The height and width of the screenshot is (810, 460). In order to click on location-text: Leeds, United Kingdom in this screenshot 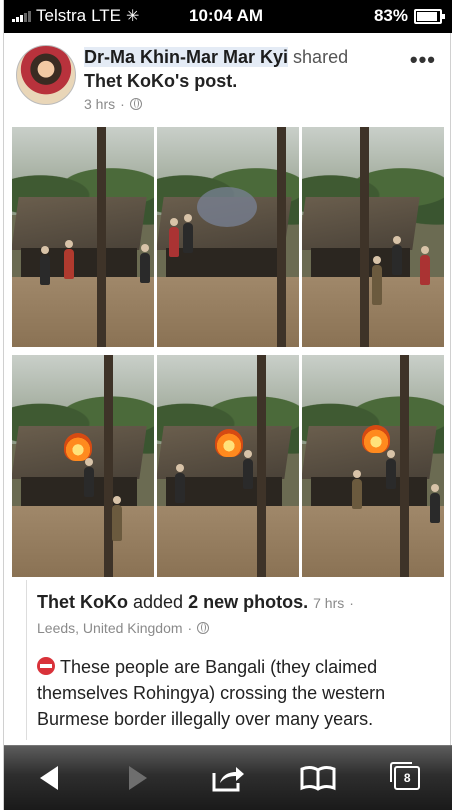, I will do `click(110, 628)`.